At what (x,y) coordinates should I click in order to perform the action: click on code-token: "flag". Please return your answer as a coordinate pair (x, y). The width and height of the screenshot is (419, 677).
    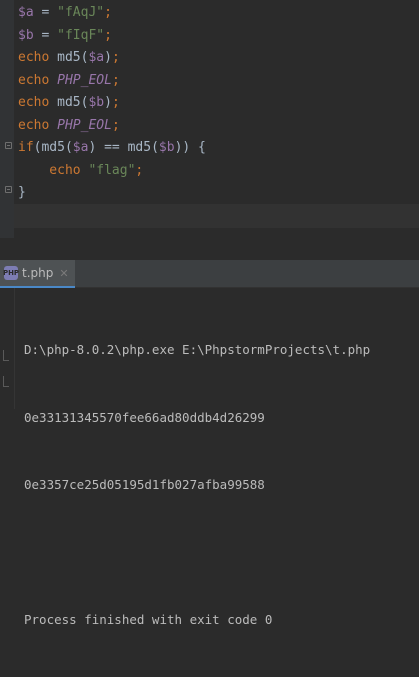
    Looking at the image, I should click on (112, 170).